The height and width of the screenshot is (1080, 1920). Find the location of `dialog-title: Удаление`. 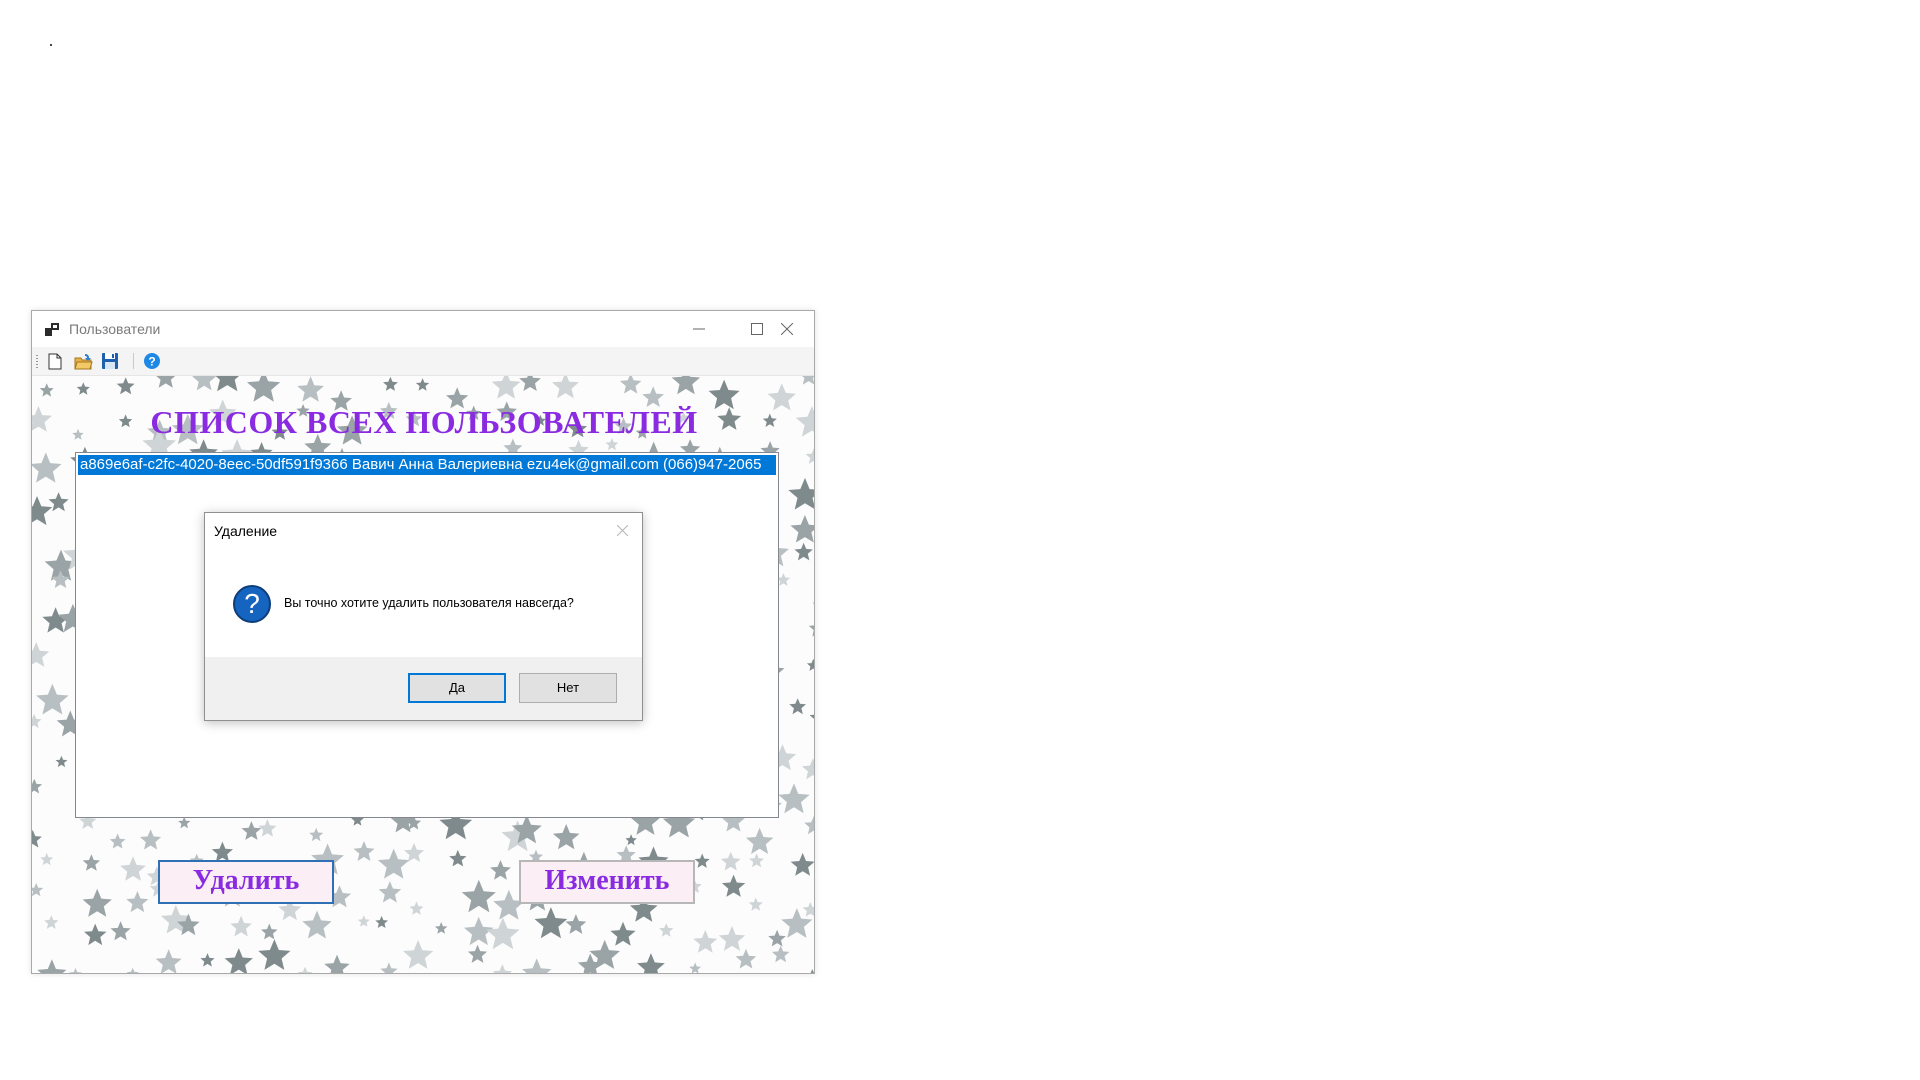

dialog-title: Удаление is located at coordinates (246, 531).